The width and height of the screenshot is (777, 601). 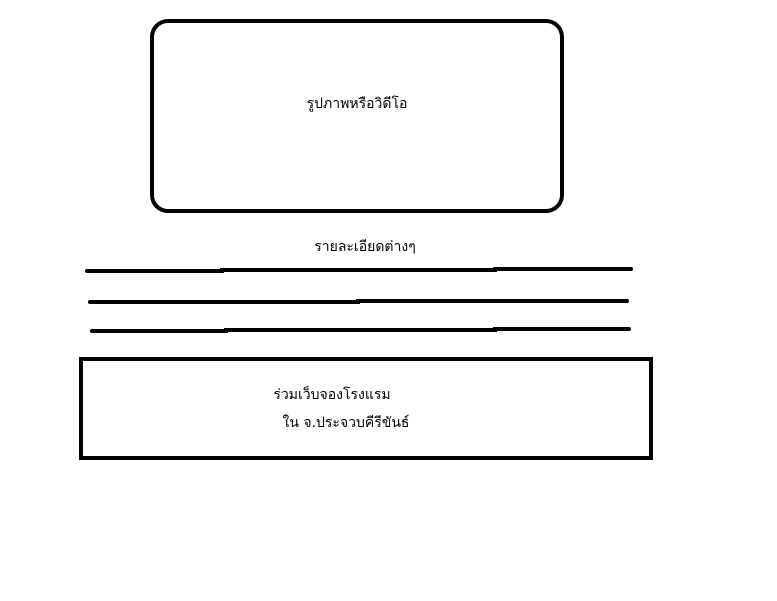 I want to click on details-label: รายละเอียดต่างๆ, so click(x=365, y=247).